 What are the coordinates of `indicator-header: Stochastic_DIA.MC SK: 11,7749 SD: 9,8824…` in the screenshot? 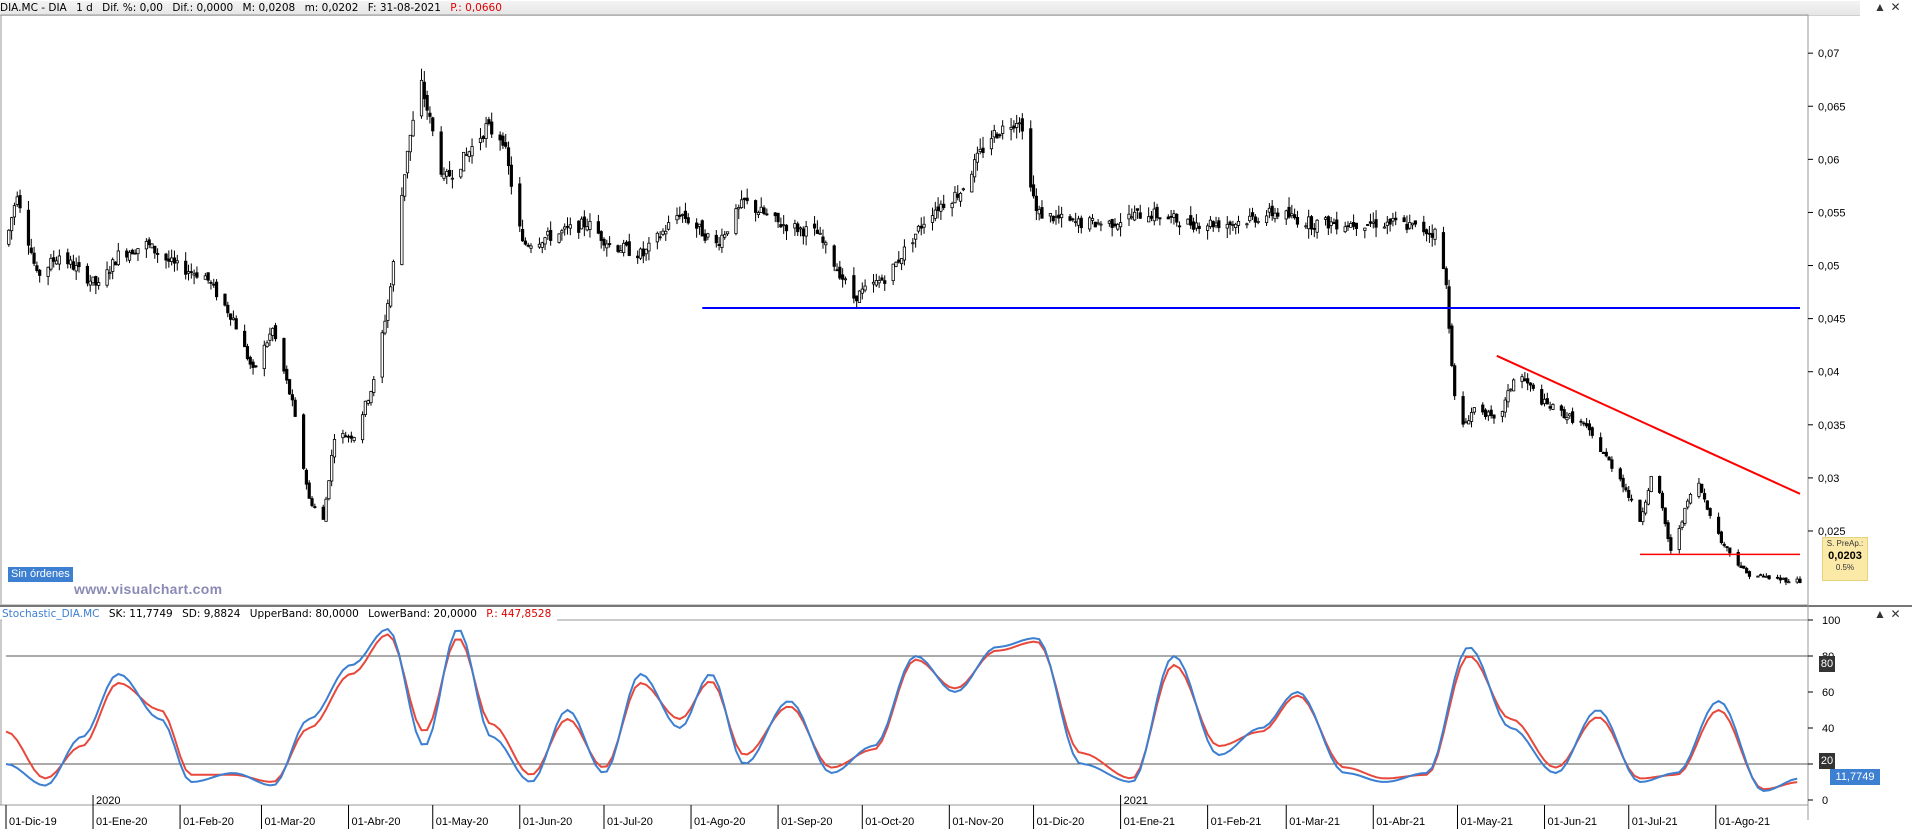 It's located at (280, 614).